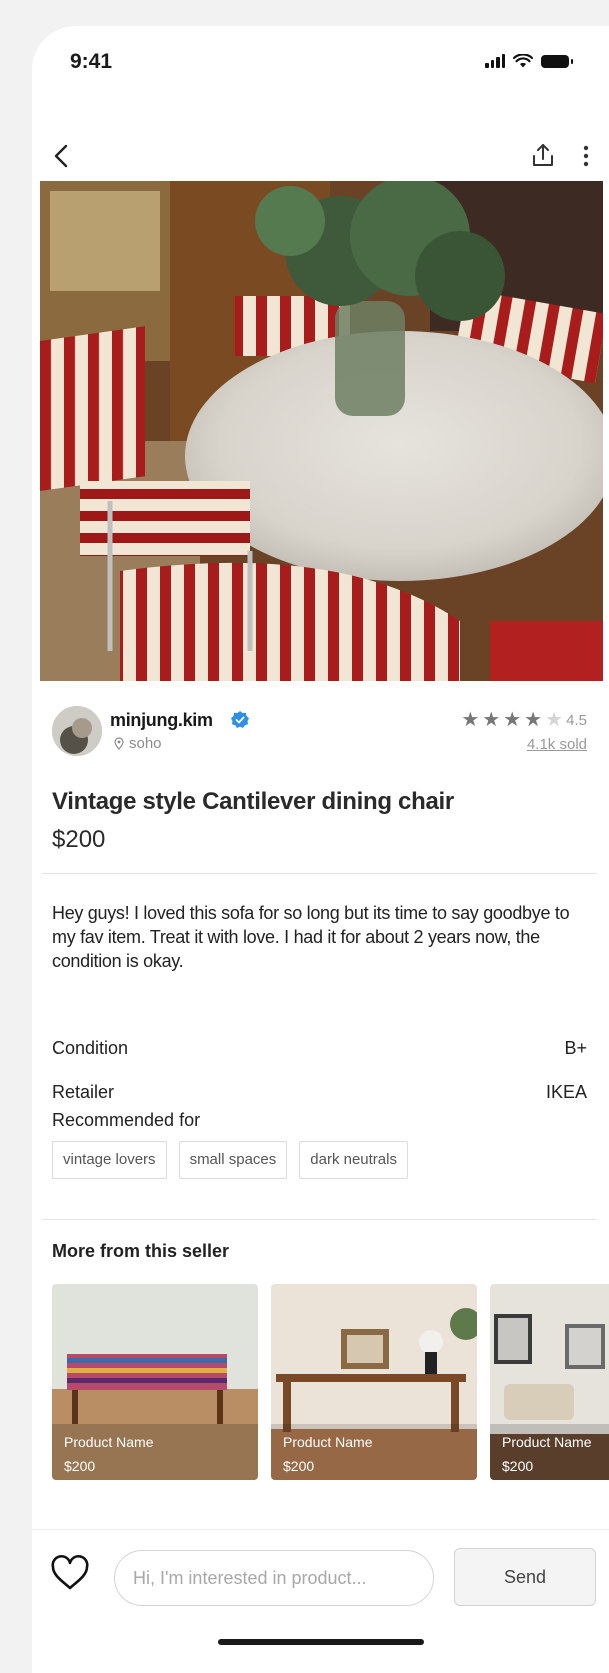 This screenshot has width=609, height=1673. Describe the element at coordinates (353, 1160) in the screenshot. I see `tag: dark neutrals` at that location.